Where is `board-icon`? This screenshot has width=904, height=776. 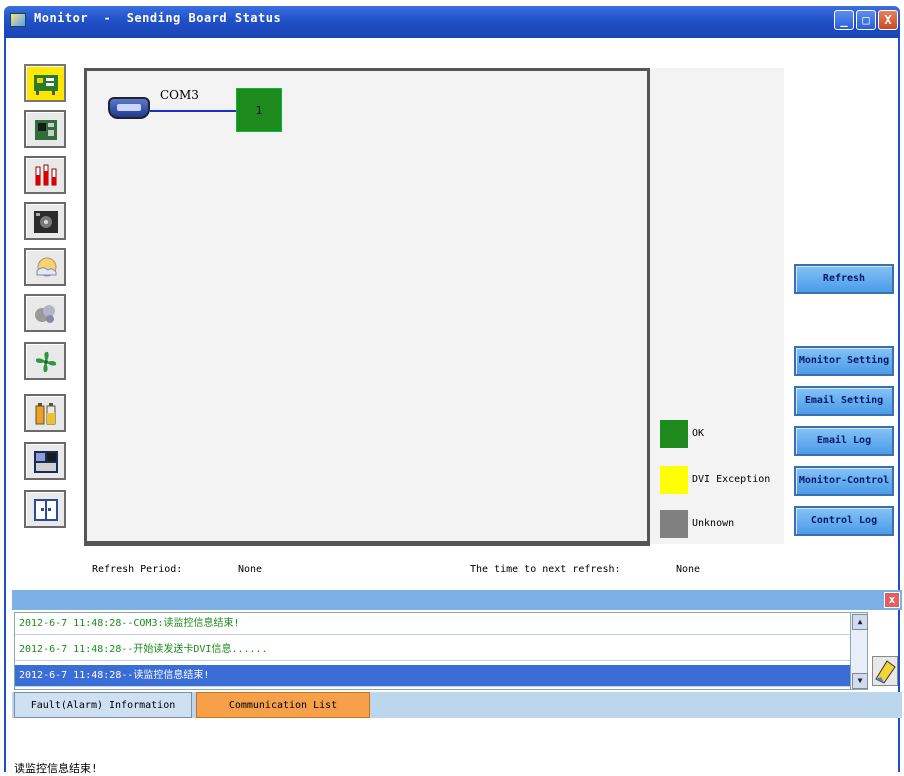
board-icon is located at coordinates (46, 85).